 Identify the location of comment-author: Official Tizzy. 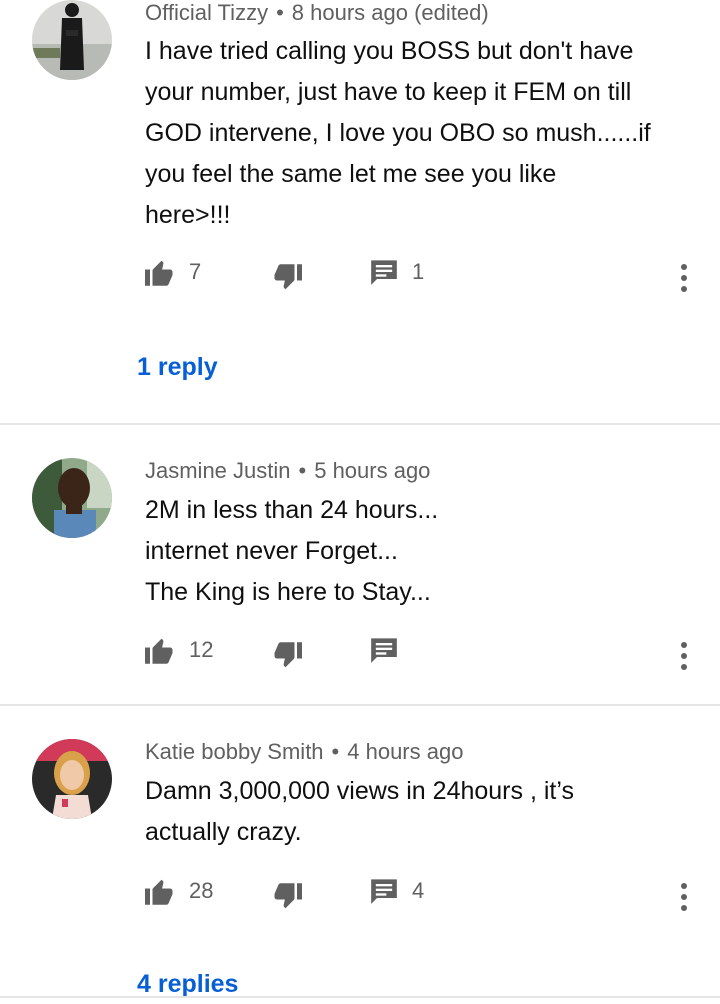
(206, 12).